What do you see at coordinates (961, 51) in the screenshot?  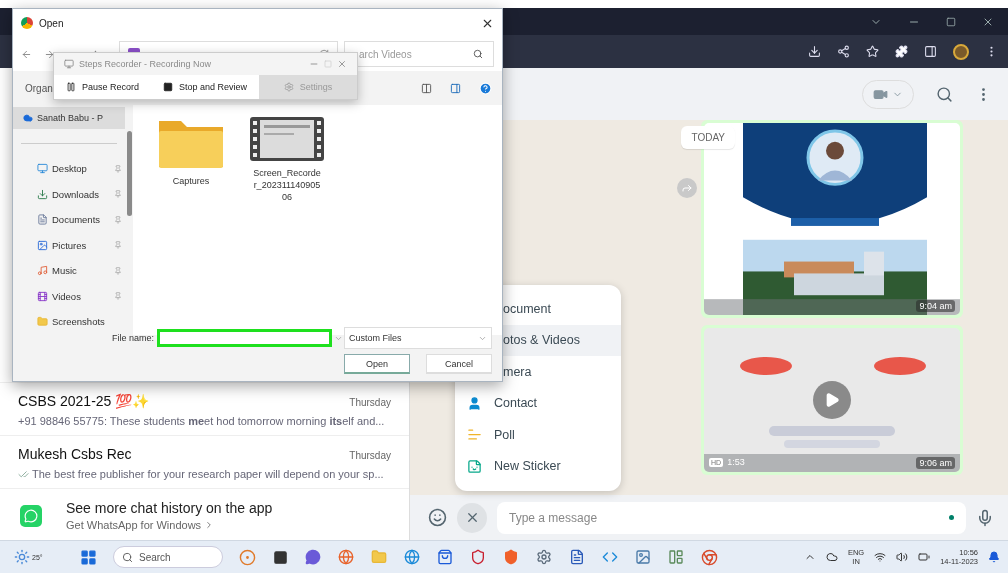 I see `profile-avatar` at bounding box center [961, 51].